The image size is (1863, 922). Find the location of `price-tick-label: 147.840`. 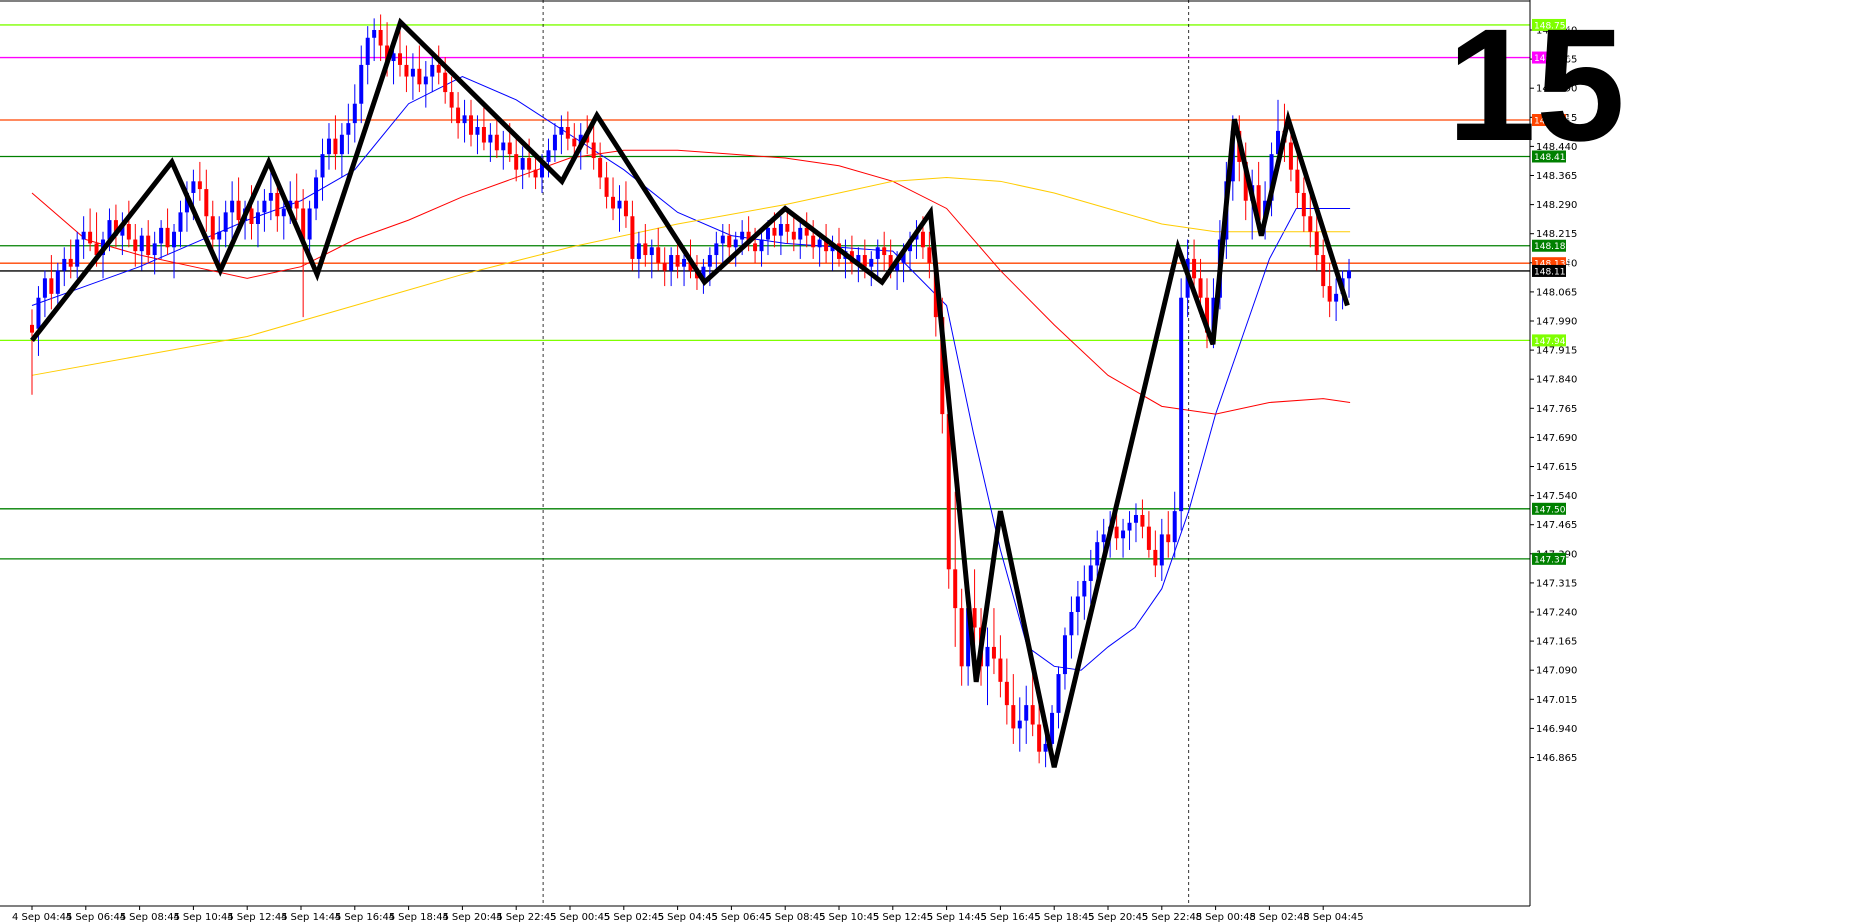

price-tick-label: 147.840 is located at coordinates (1556, 380).